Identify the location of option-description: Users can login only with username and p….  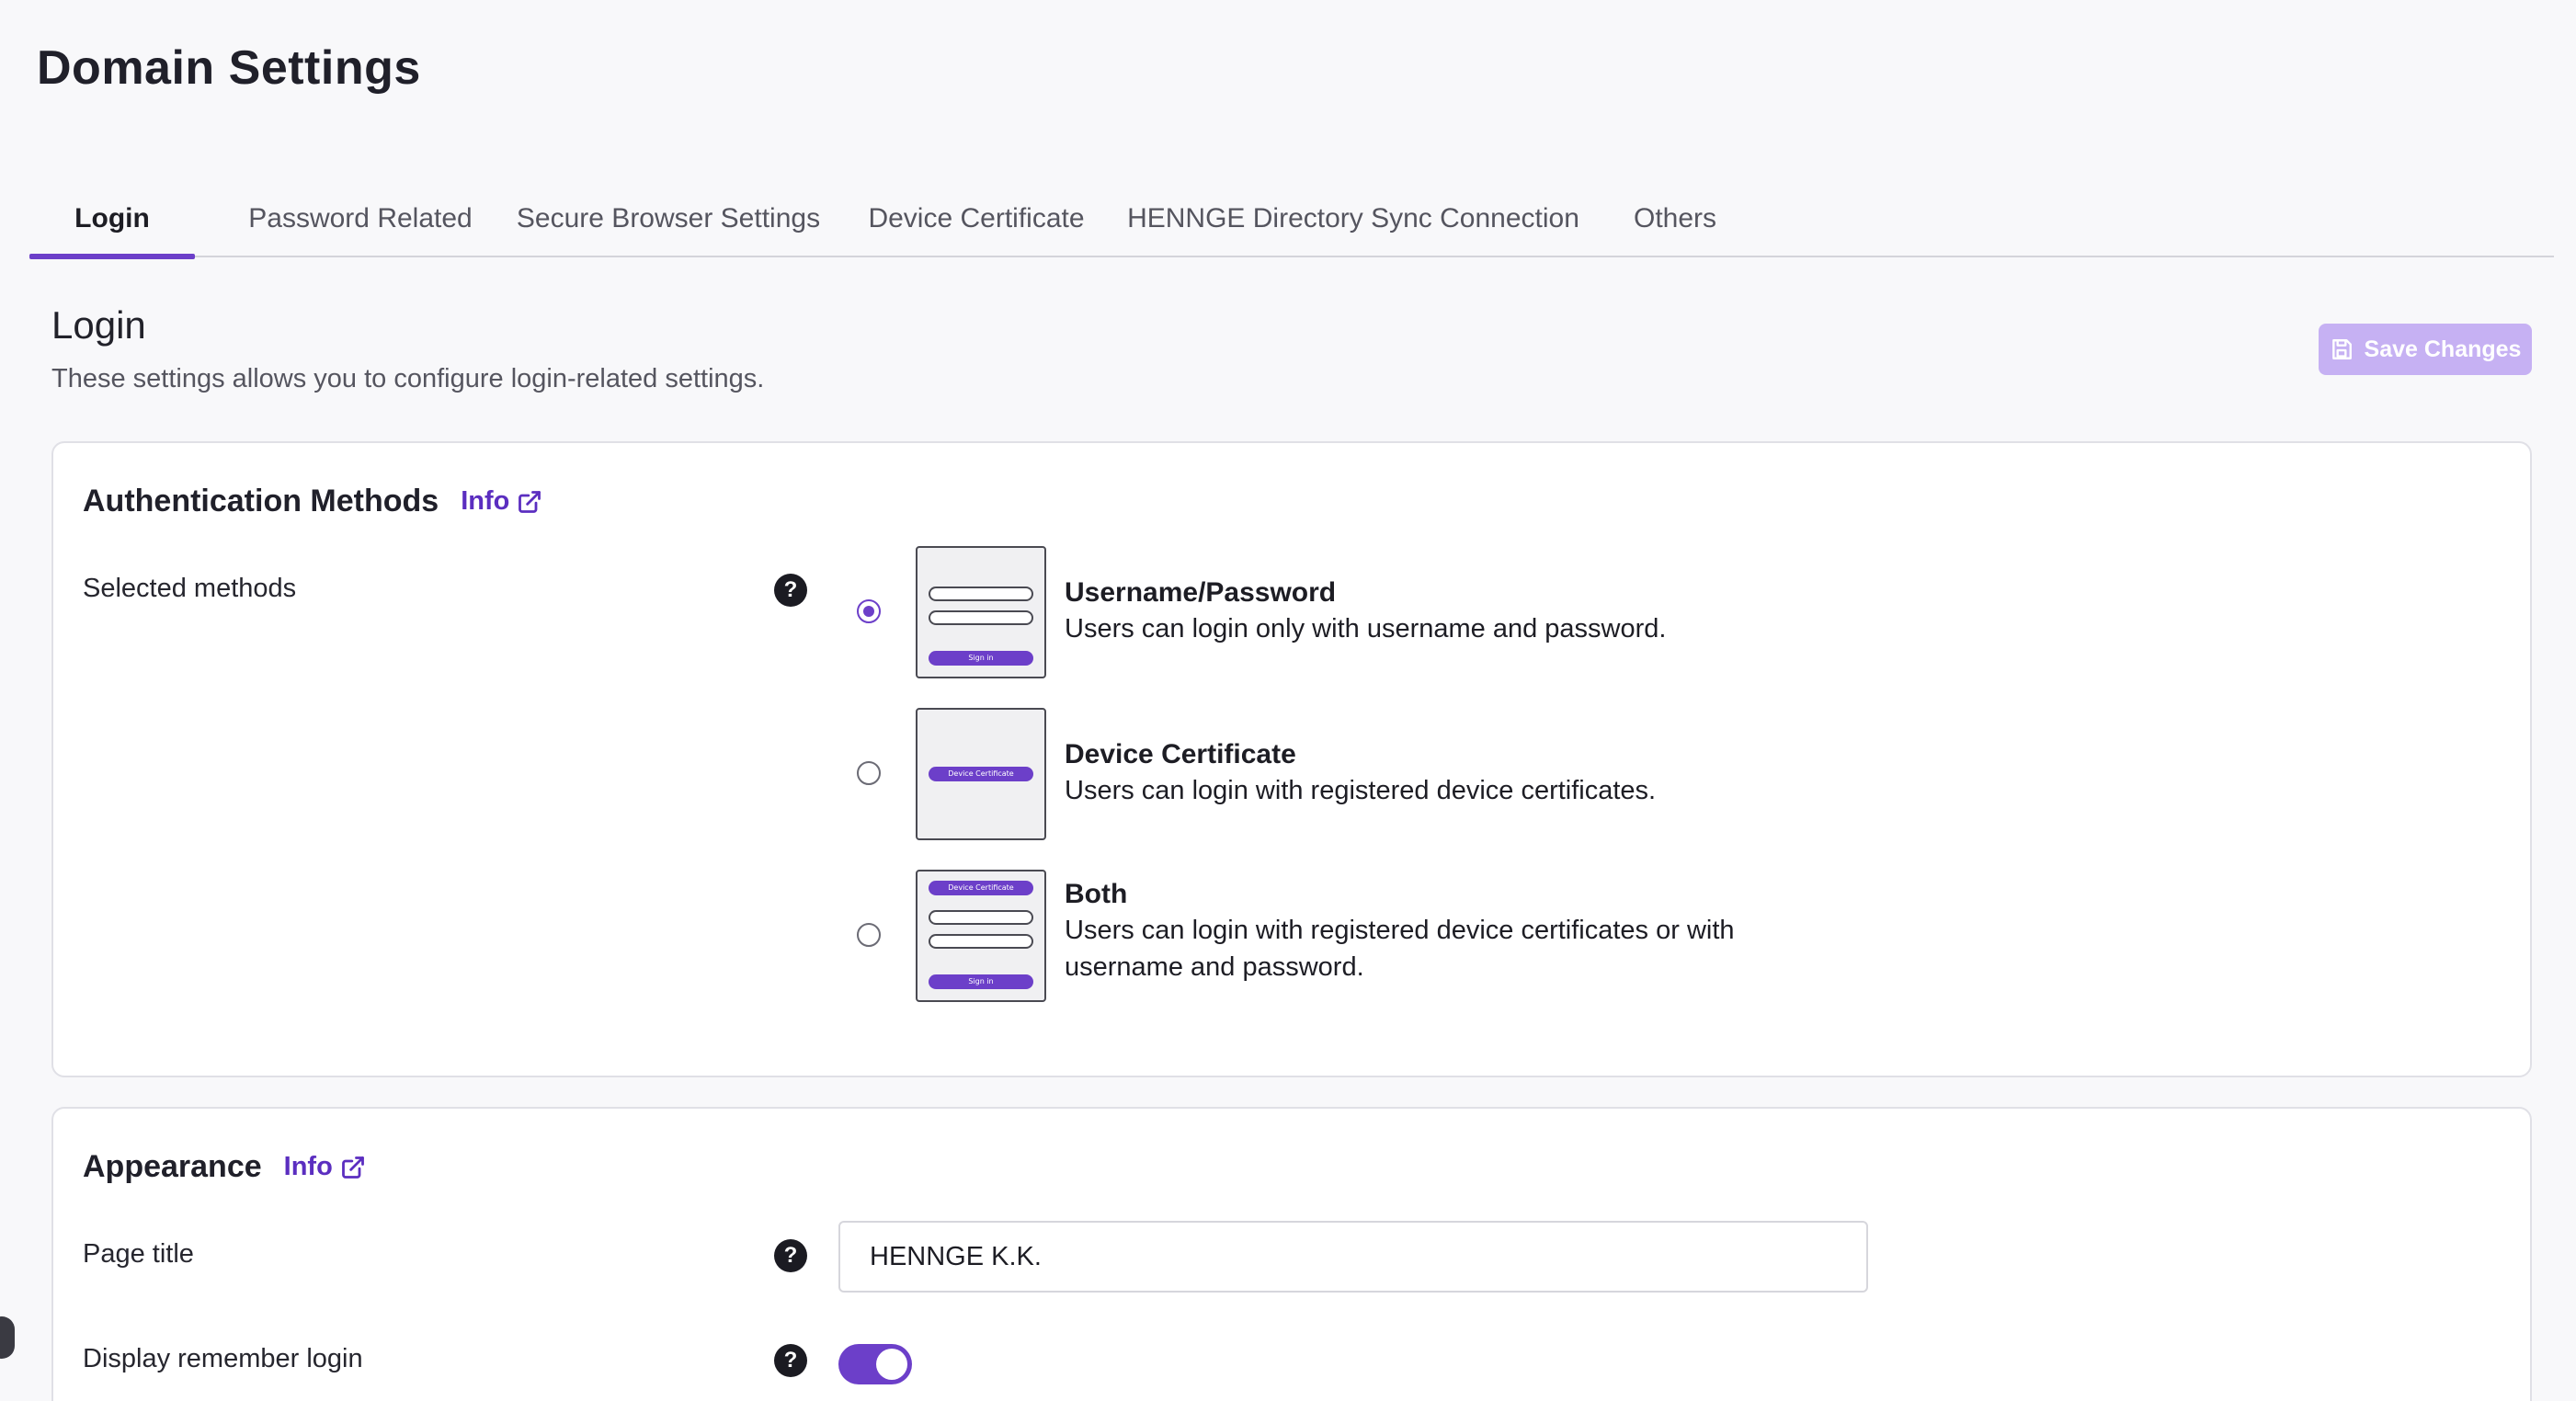
(1366, 629).